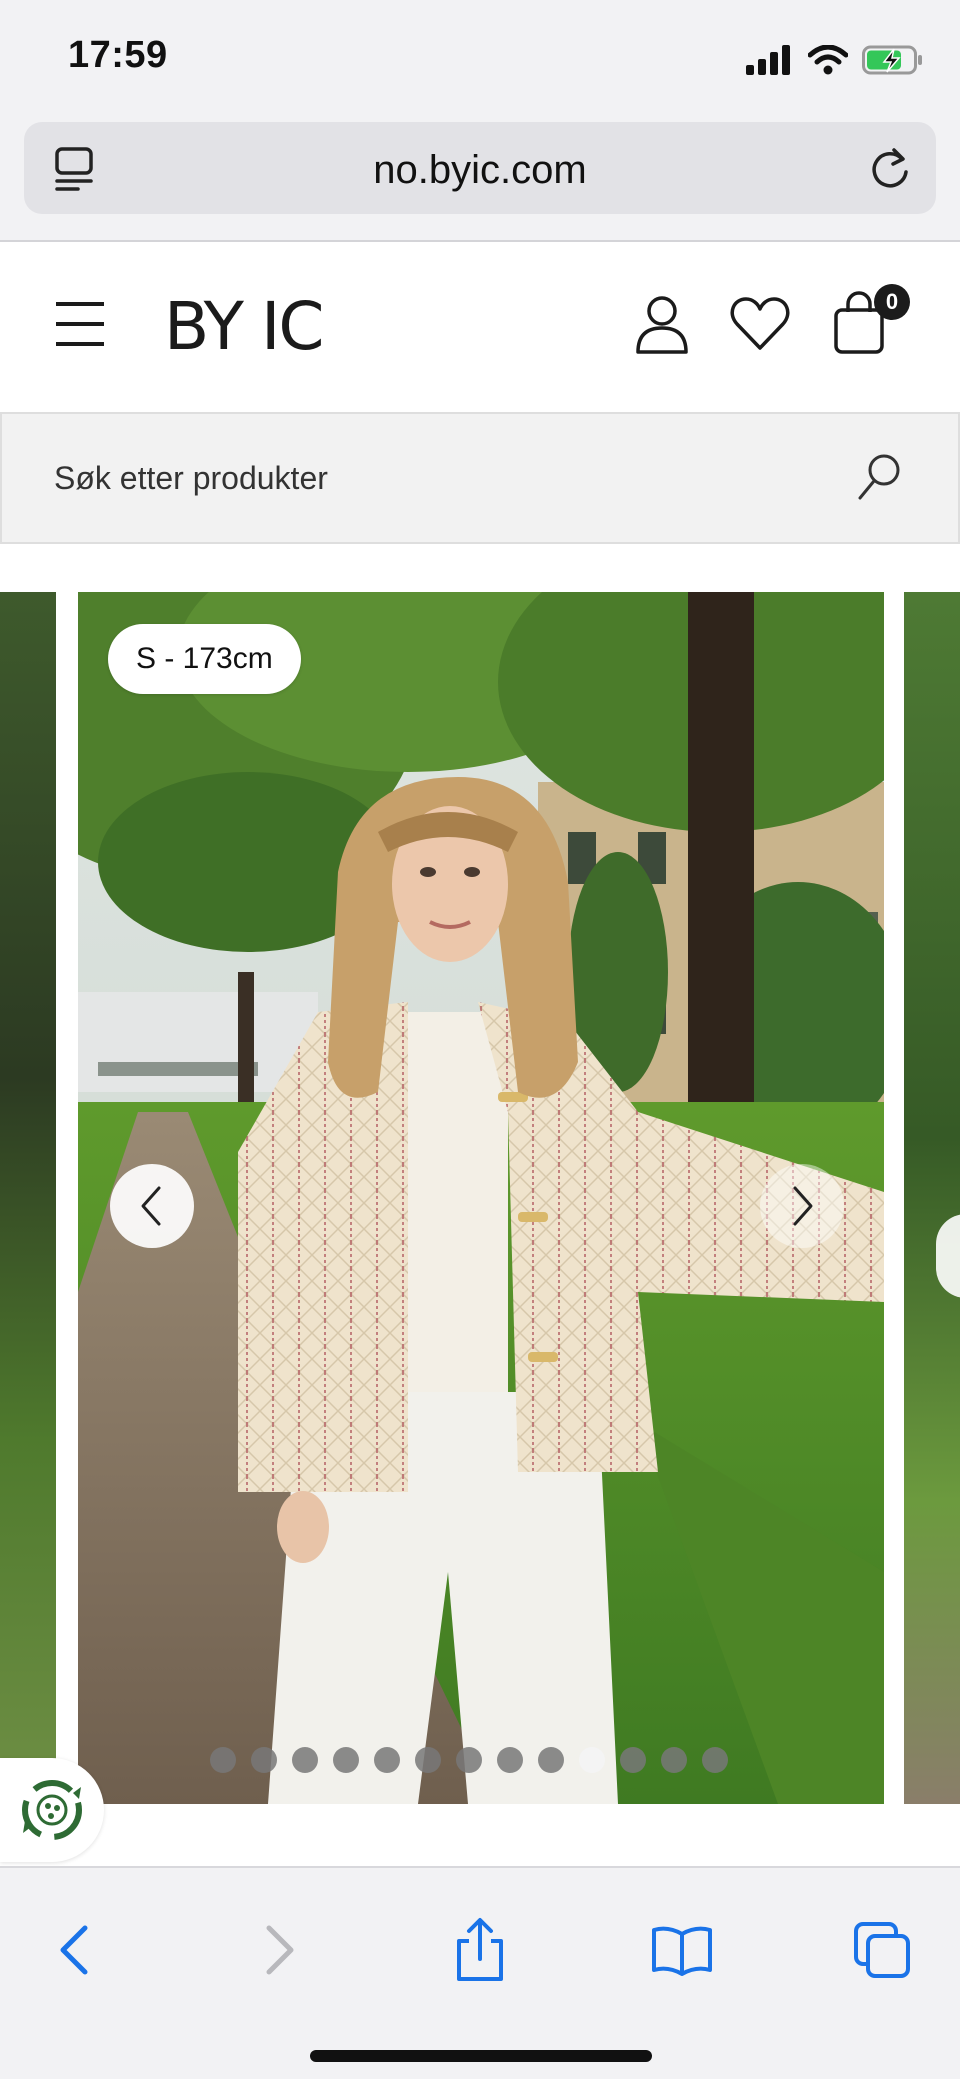 The image size is (960, 2079). I want to click on status-icons, so click(835, 60).